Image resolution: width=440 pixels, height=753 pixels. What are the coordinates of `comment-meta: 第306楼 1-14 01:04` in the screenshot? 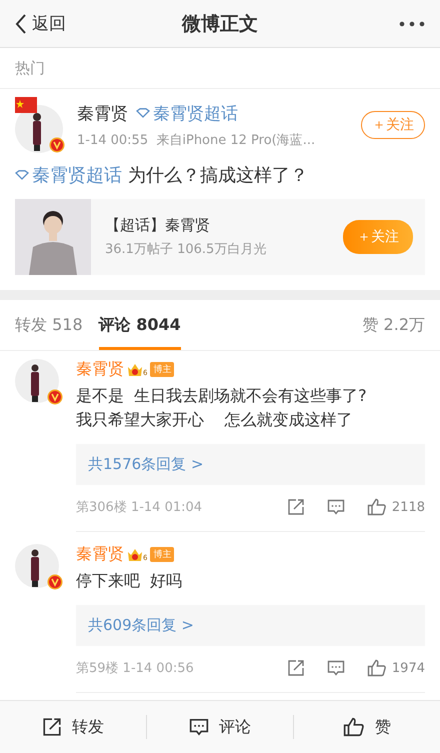 It's located at (139, 507).